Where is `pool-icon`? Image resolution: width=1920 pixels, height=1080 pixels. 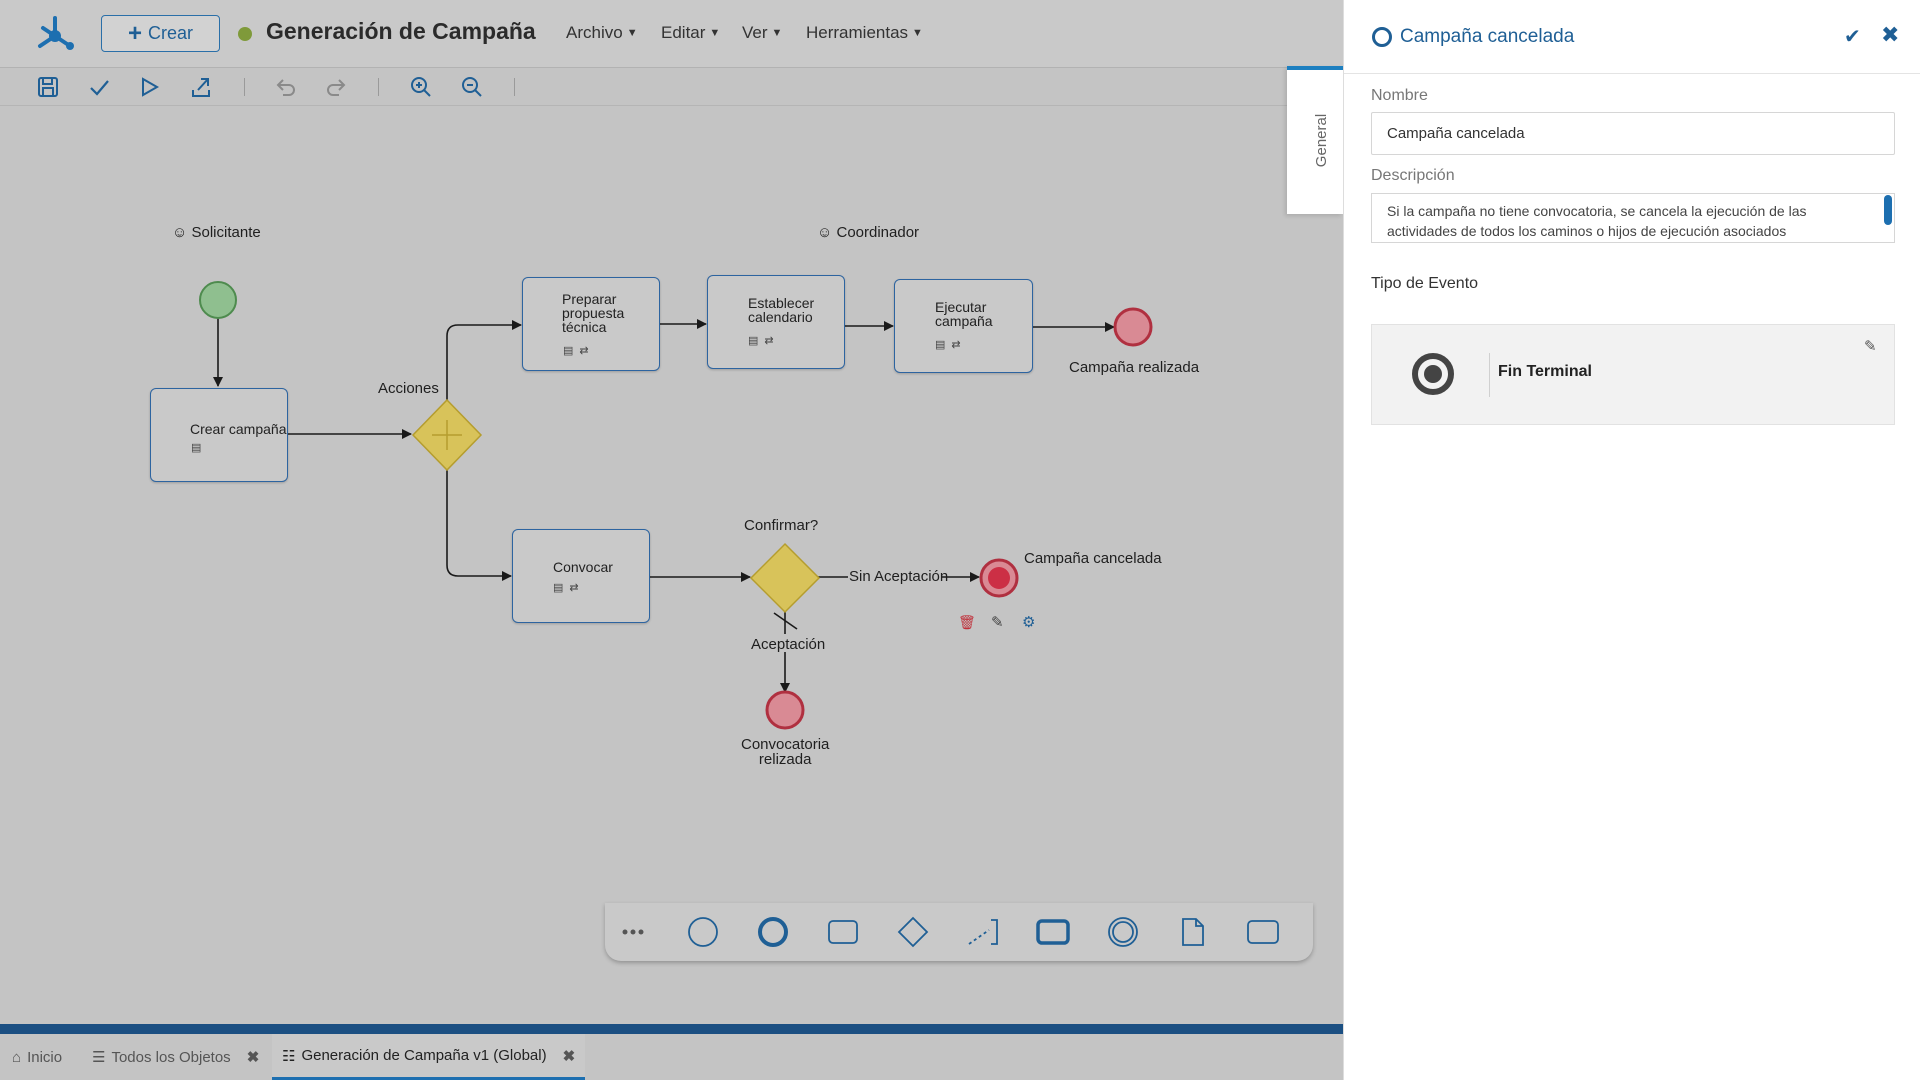
pool-icon is located at coordinates (1263, 932).